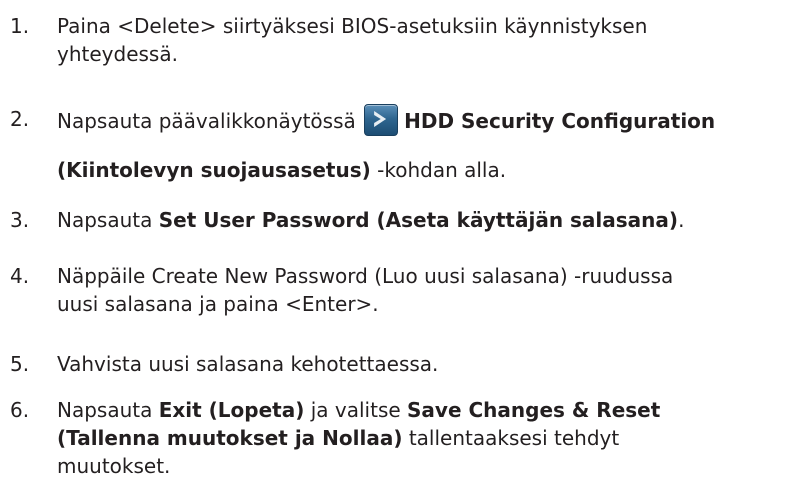 Image resolution: width=803 pixels, height=490 pixels. Describe the element at coordinates (560, 120) in the screenshot. I see `hdd-security-configuration-label: HDD Security Configuration` at that location.